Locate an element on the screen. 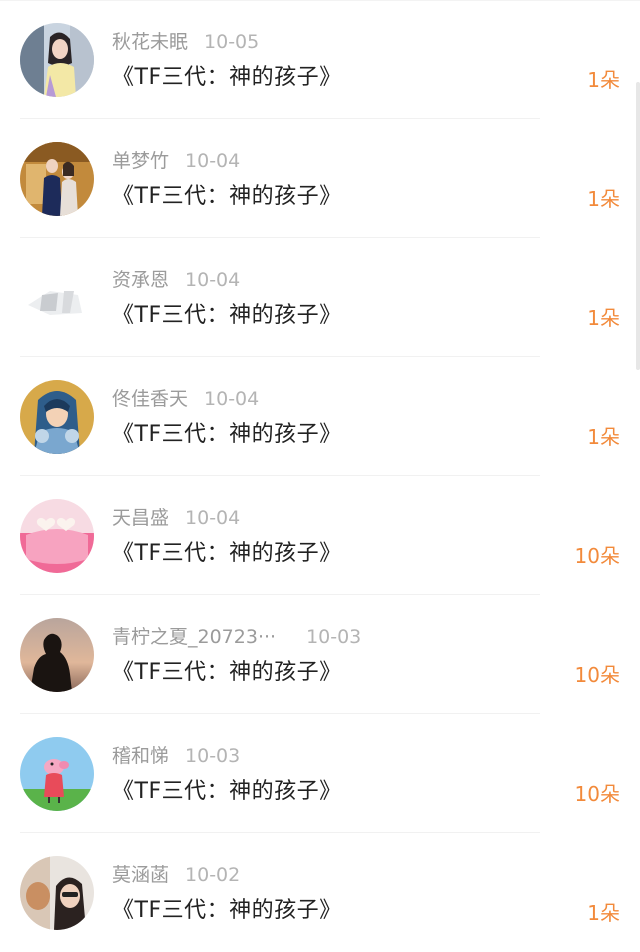  list-item: 秋花未眠 10-05 《TF三代：神的孩子》 1朵 is located at coordinates (320, 59).